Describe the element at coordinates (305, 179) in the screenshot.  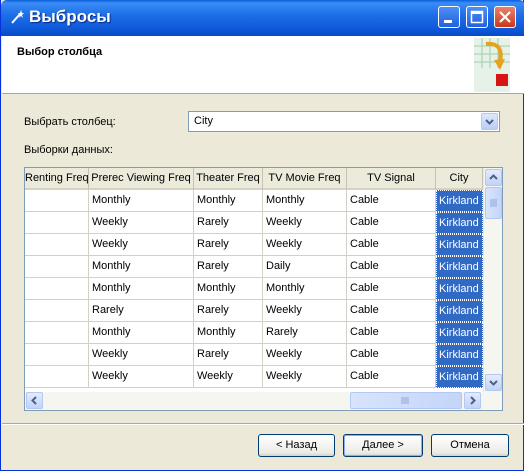
I see `column-header: TV Movie Freq` at that location.